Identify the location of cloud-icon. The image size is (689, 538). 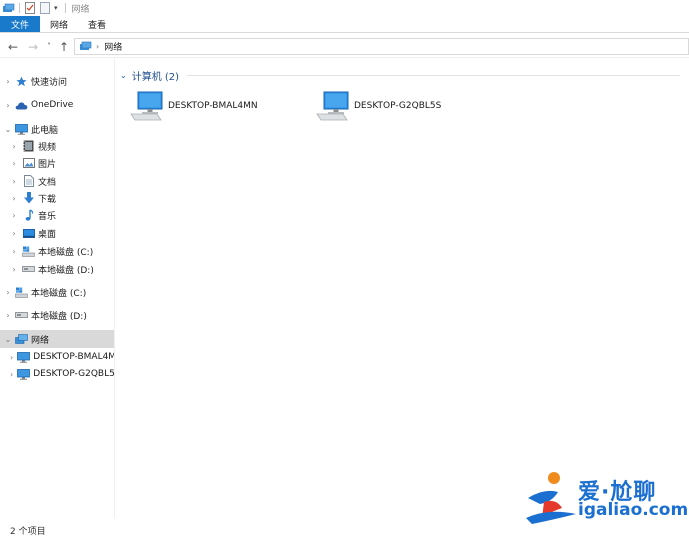
(21, 105).